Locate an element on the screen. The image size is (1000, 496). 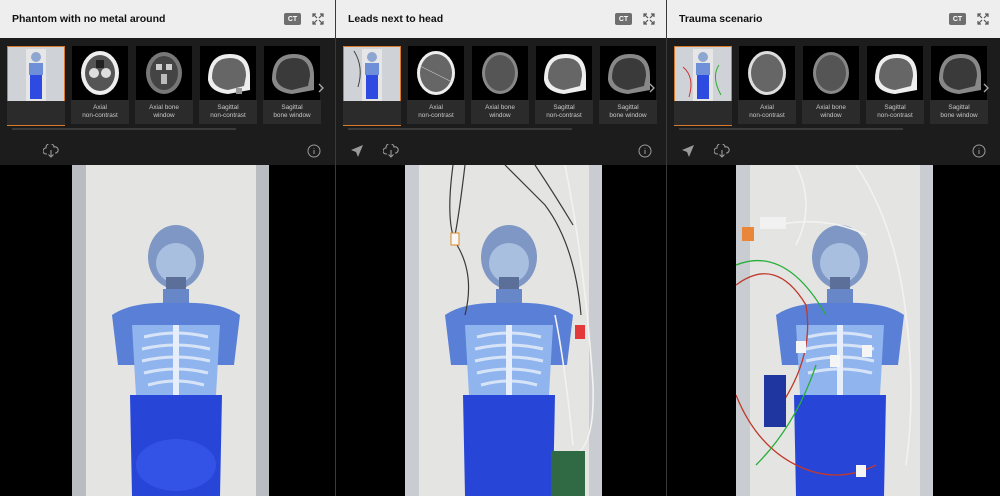
panel-header: Leads next to head CT is located at coordinates (501, 19).